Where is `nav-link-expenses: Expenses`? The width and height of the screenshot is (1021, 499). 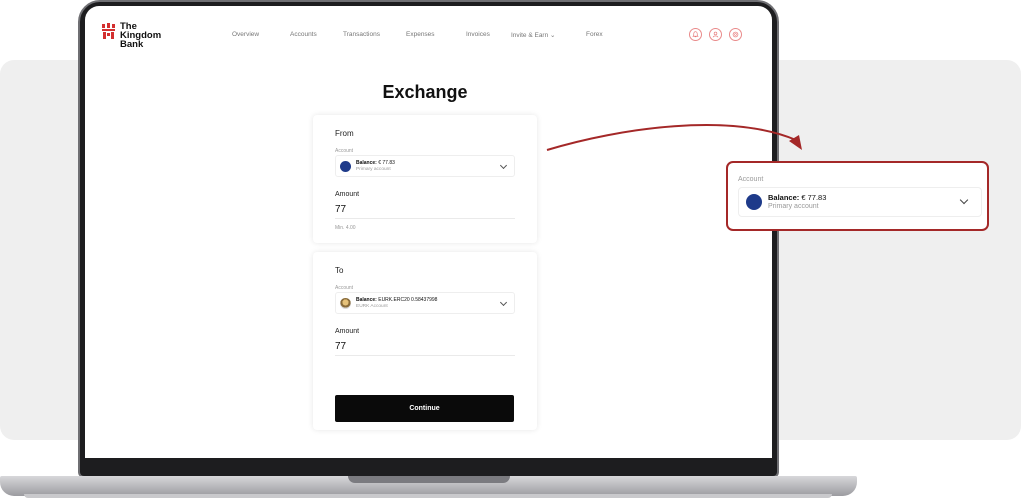
nav-link-expenses: Expenses is located at coordinates (420, 34).